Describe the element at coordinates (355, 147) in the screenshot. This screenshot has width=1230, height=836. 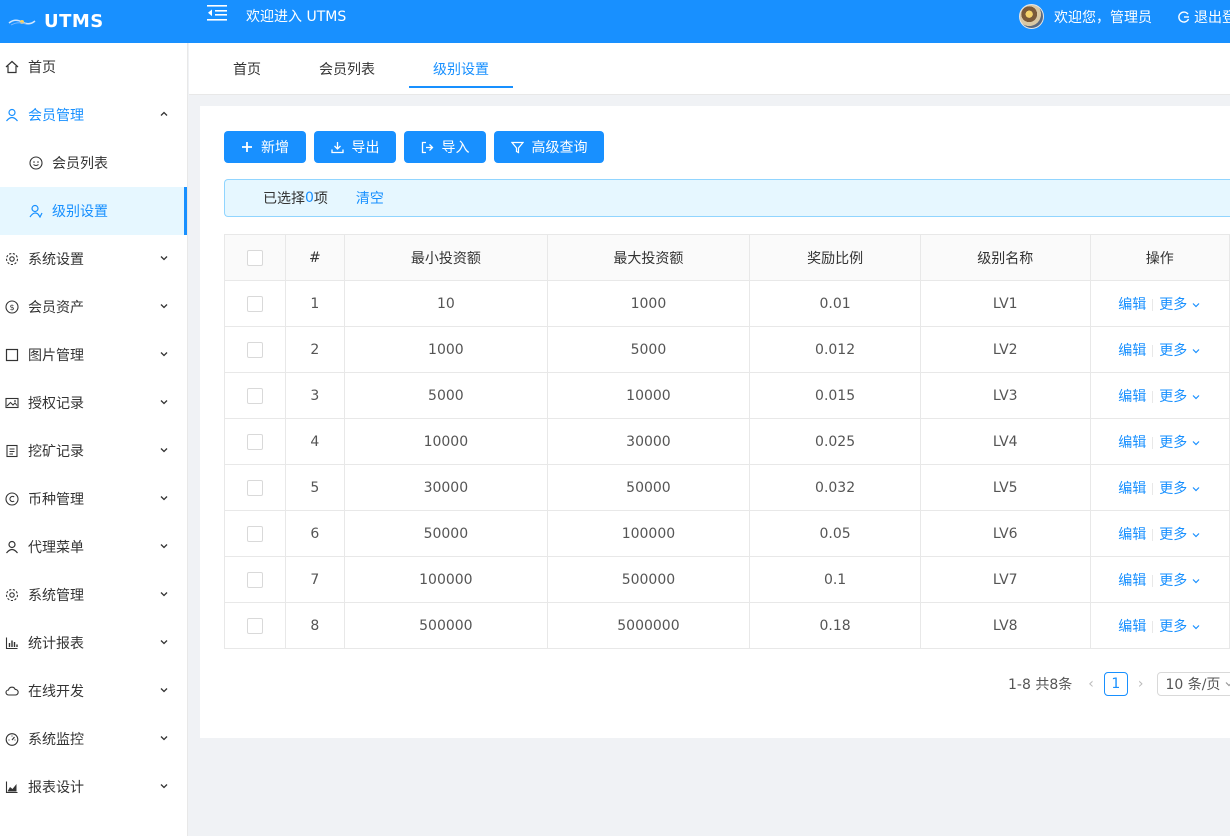
I see `export-button: 导出` at that location.